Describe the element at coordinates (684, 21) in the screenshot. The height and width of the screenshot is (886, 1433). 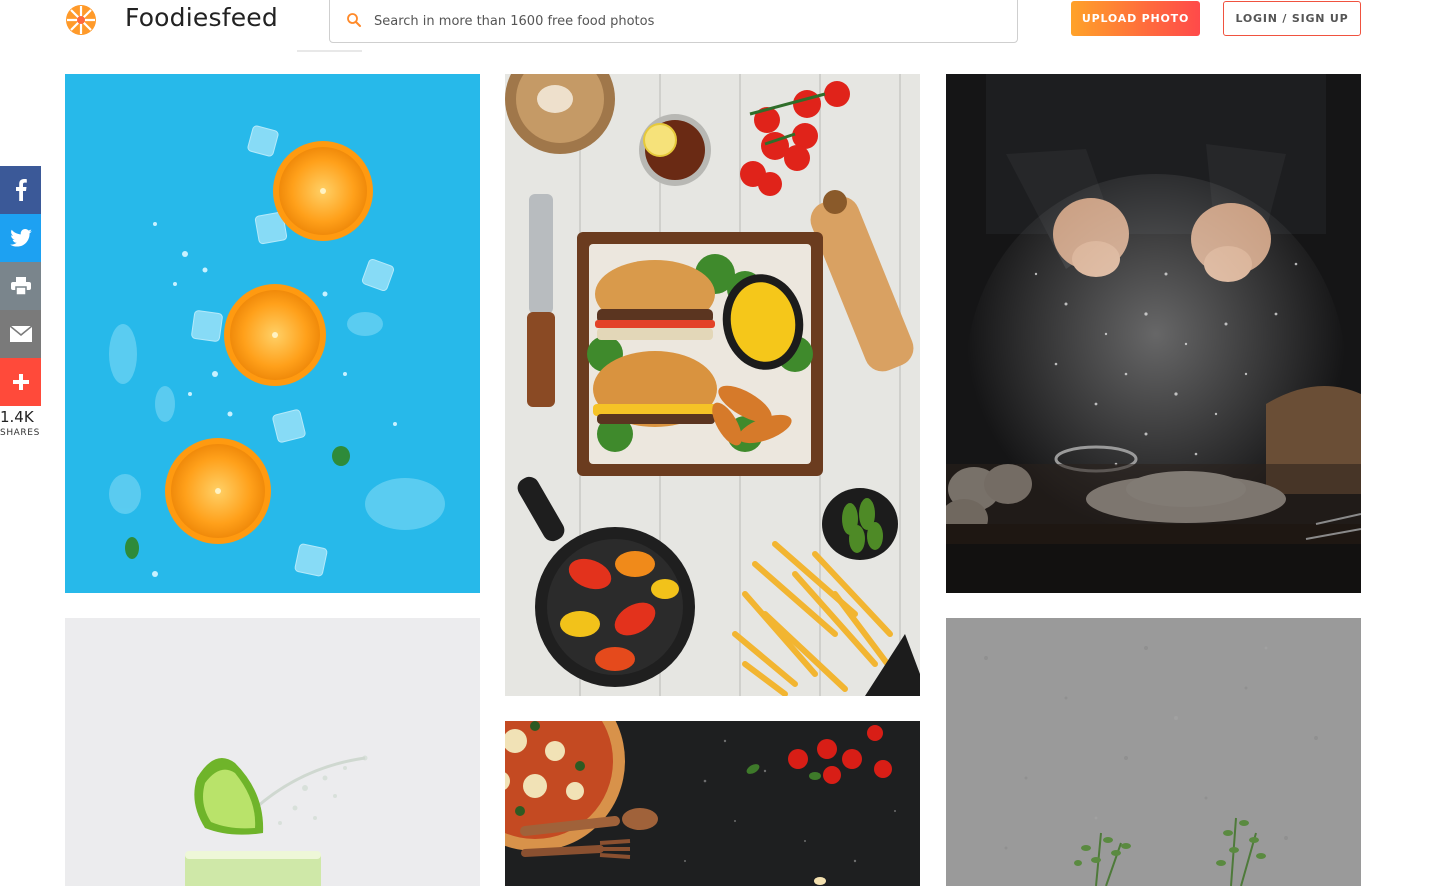
I see `search-input` at that location.